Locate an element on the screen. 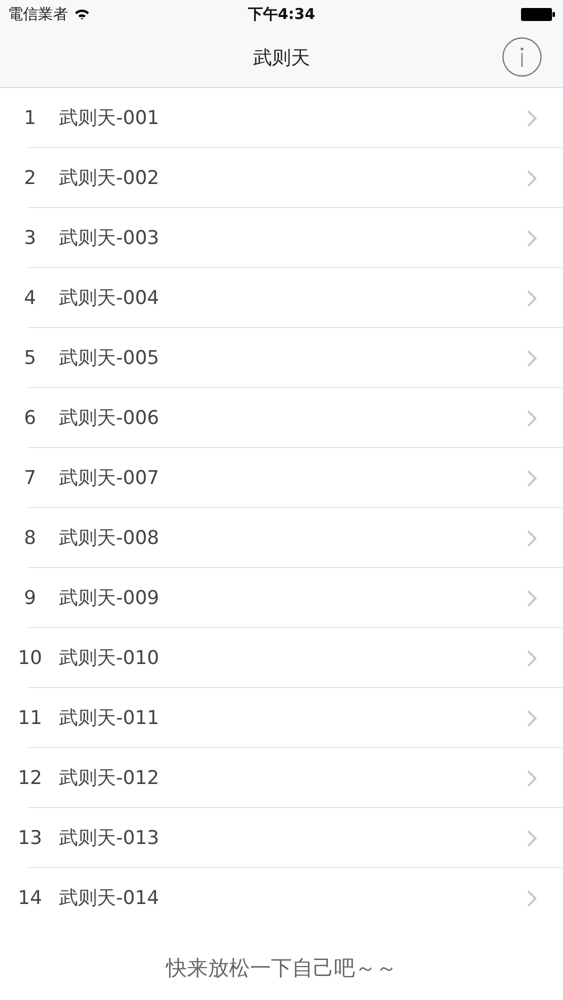  row-title: 武则天-007 is located at coordinates (109, 478).